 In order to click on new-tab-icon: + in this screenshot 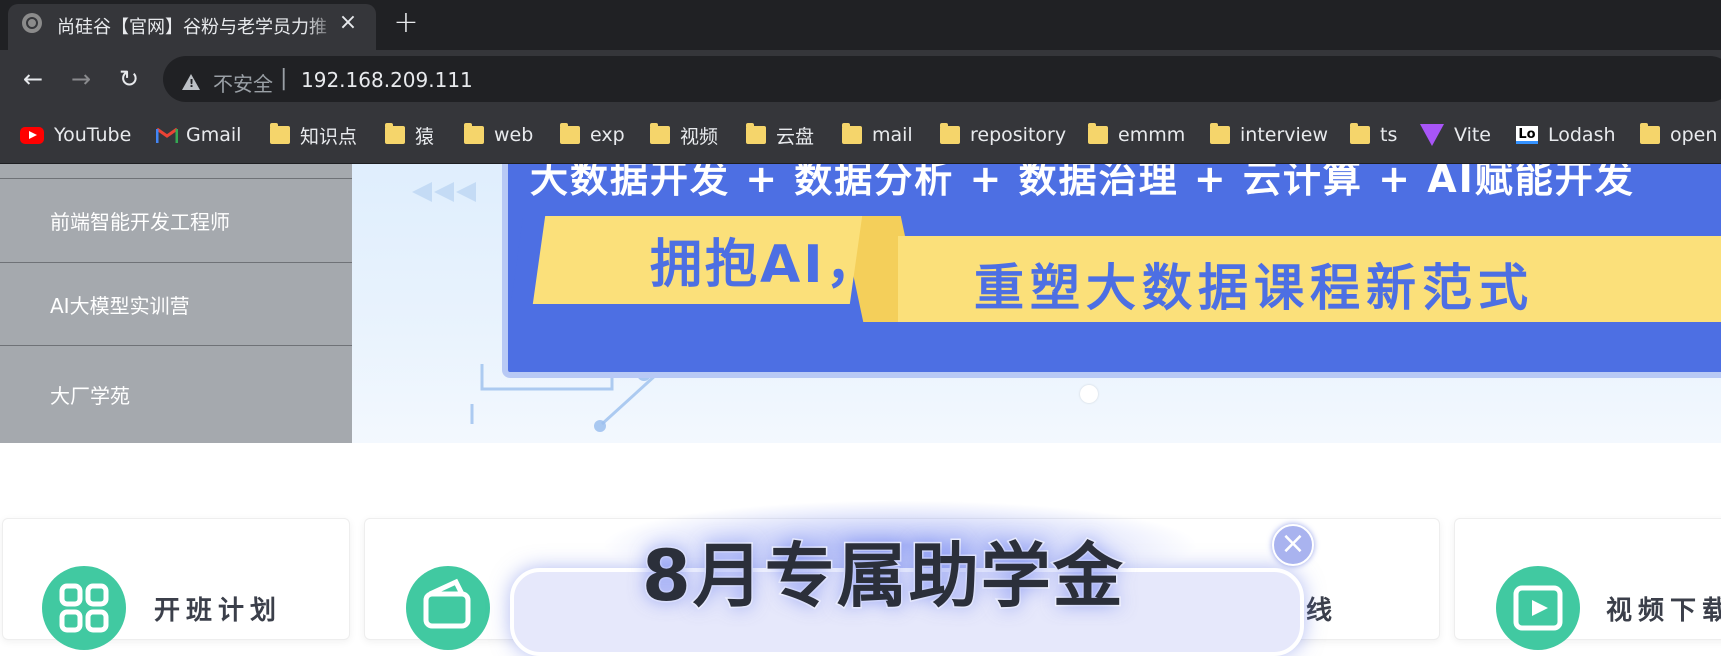, I will do `click(406, 23)`.